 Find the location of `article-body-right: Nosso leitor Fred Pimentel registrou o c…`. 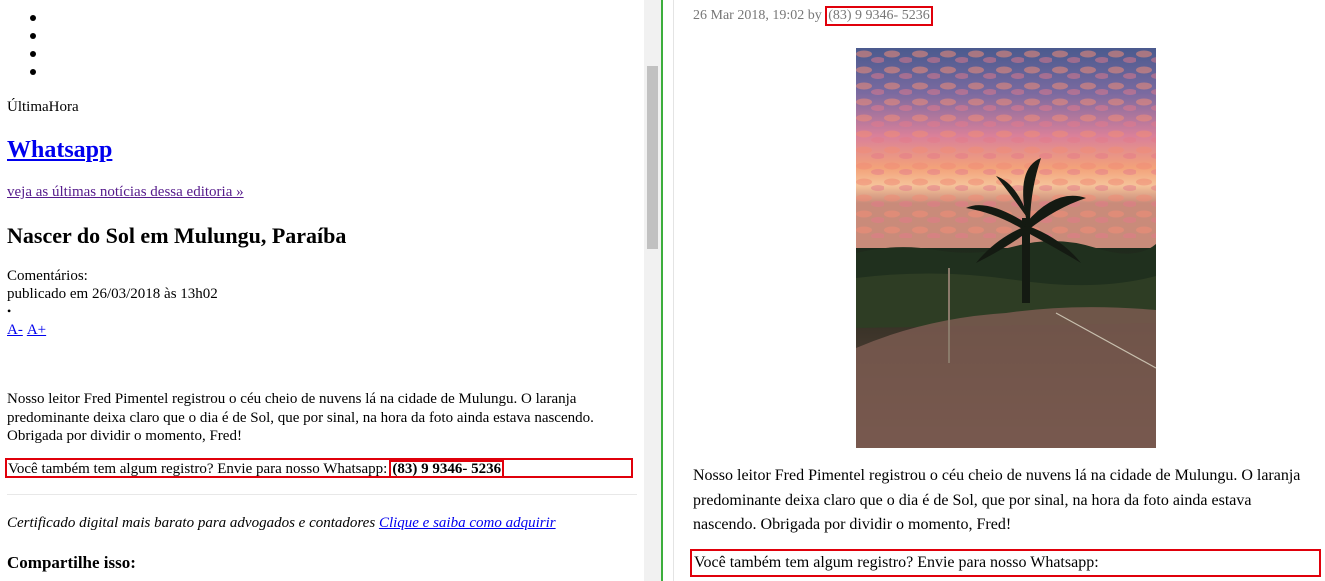

article-body-right: Nosso leitor Fred Pimentel registrou o c… is located at coordinates (997, 500).